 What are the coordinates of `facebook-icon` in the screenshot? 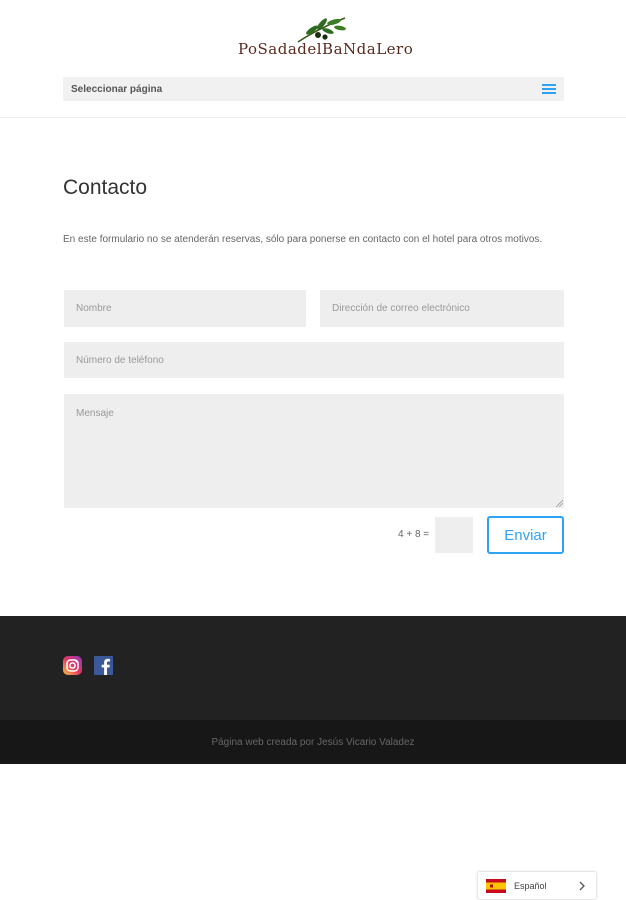 It's located at (103, 665).